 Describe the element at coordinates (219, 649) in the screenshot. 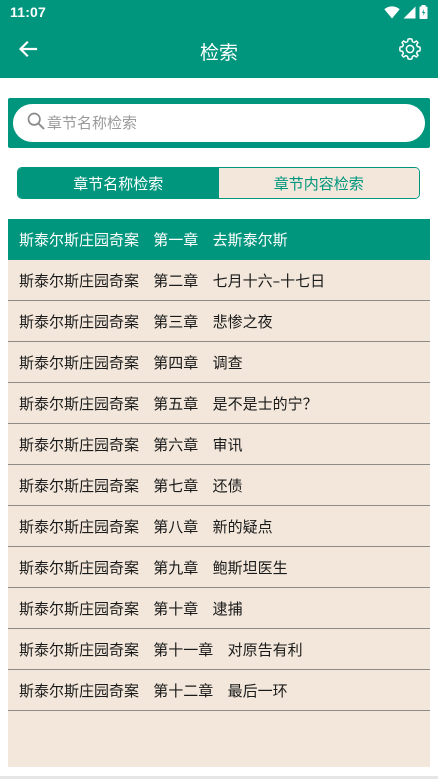

I see `list-item: 斯泰尔斯庄园奇案 第十一章 对原告有利` at that location.